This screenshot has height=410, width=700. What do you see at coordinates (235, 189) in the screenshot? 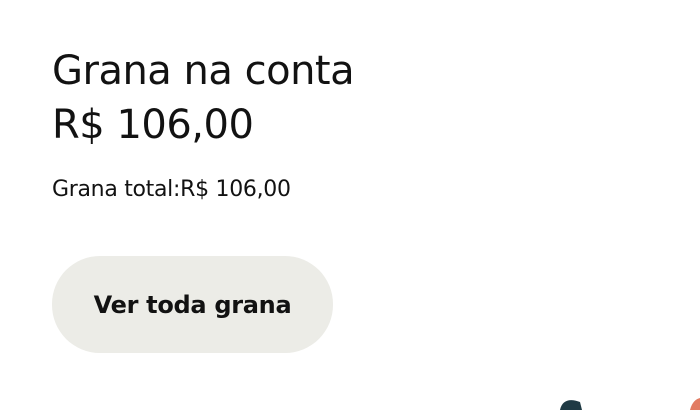
I see `total-balance-value: R$ 106,00` at bounding box center [235, 189].